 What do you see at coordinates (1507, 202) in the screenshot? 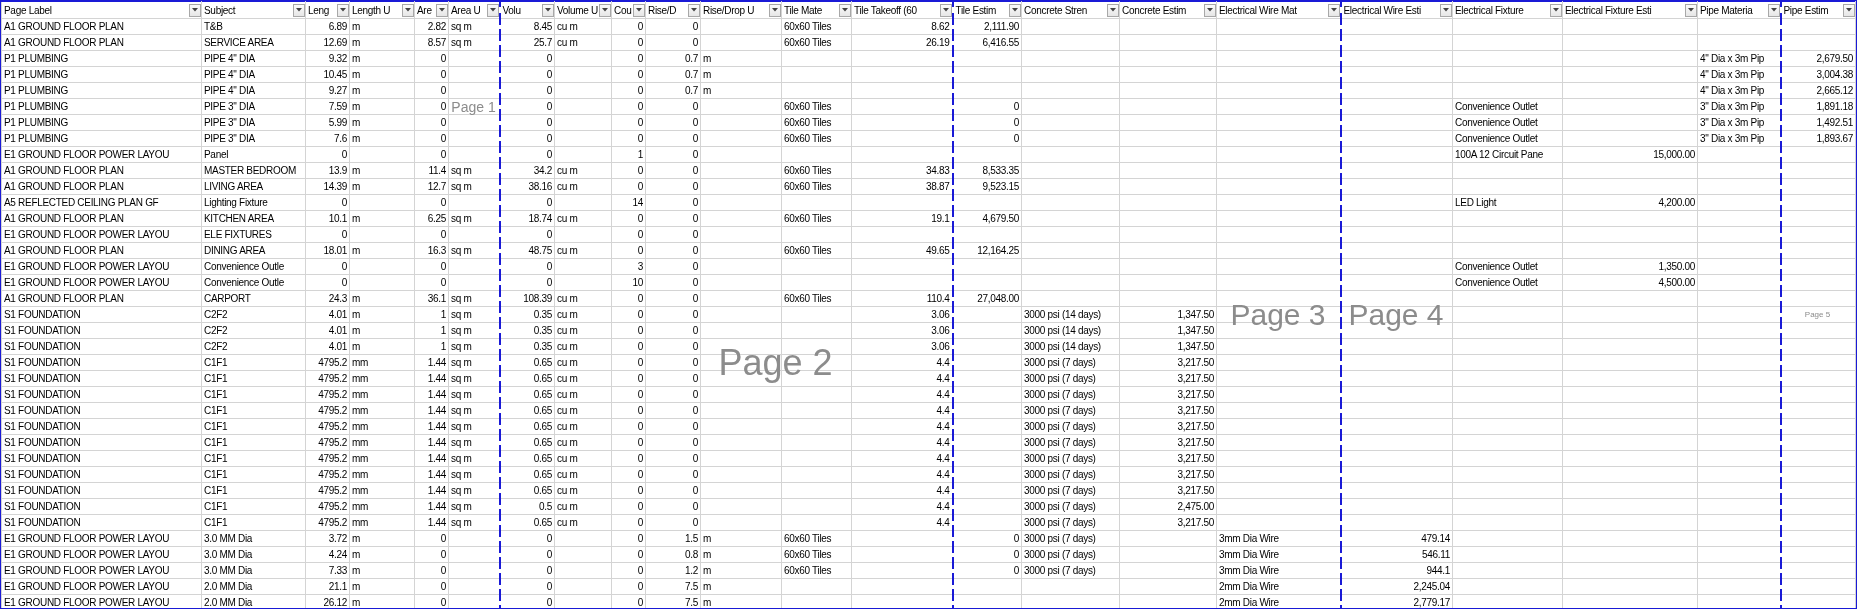
I see `table-cell: LED Light` at bounding box center [1507, 202].